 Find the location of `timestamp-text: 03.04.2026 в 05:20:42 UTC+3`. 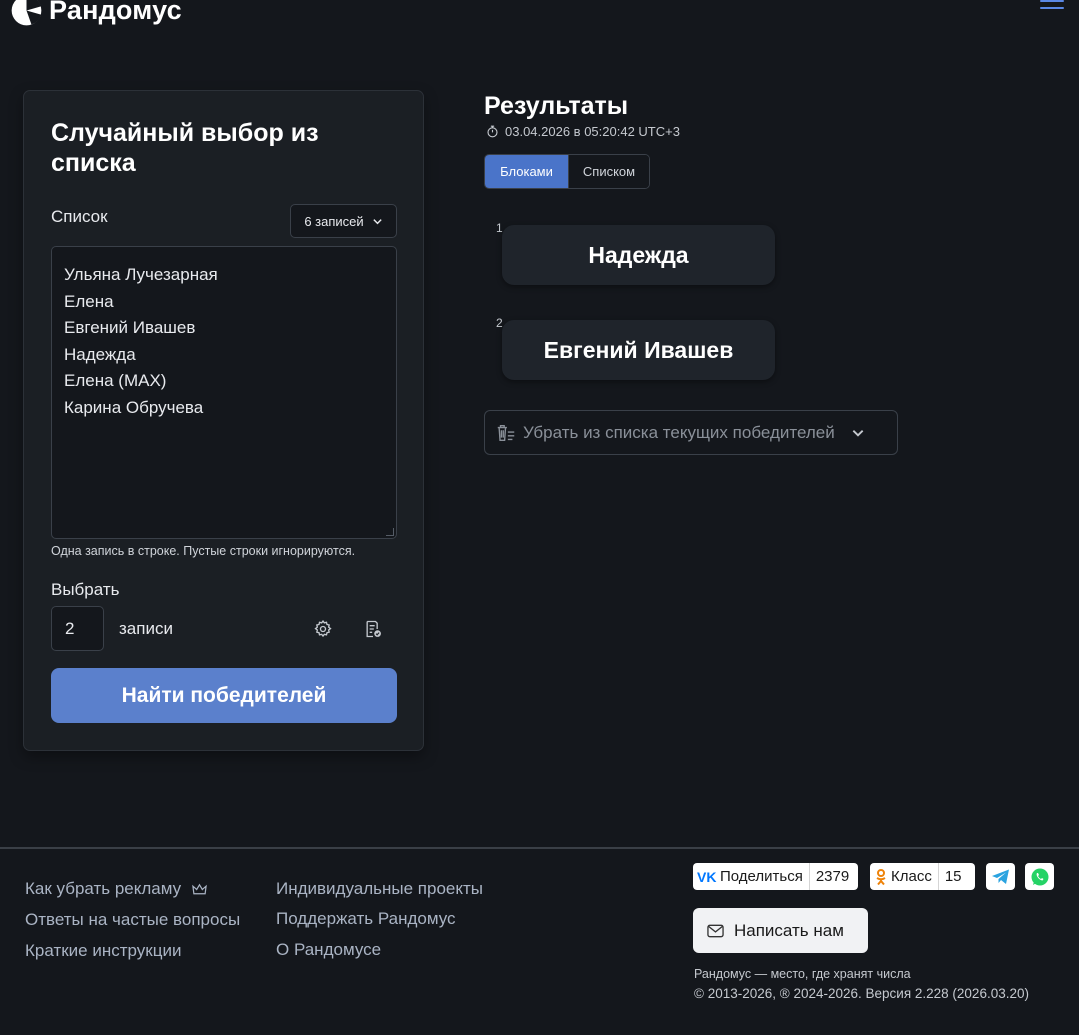

timestamp-text: 03.04.2026 в 05:20:42 UTC+3 is located at coordinates (592, 131).